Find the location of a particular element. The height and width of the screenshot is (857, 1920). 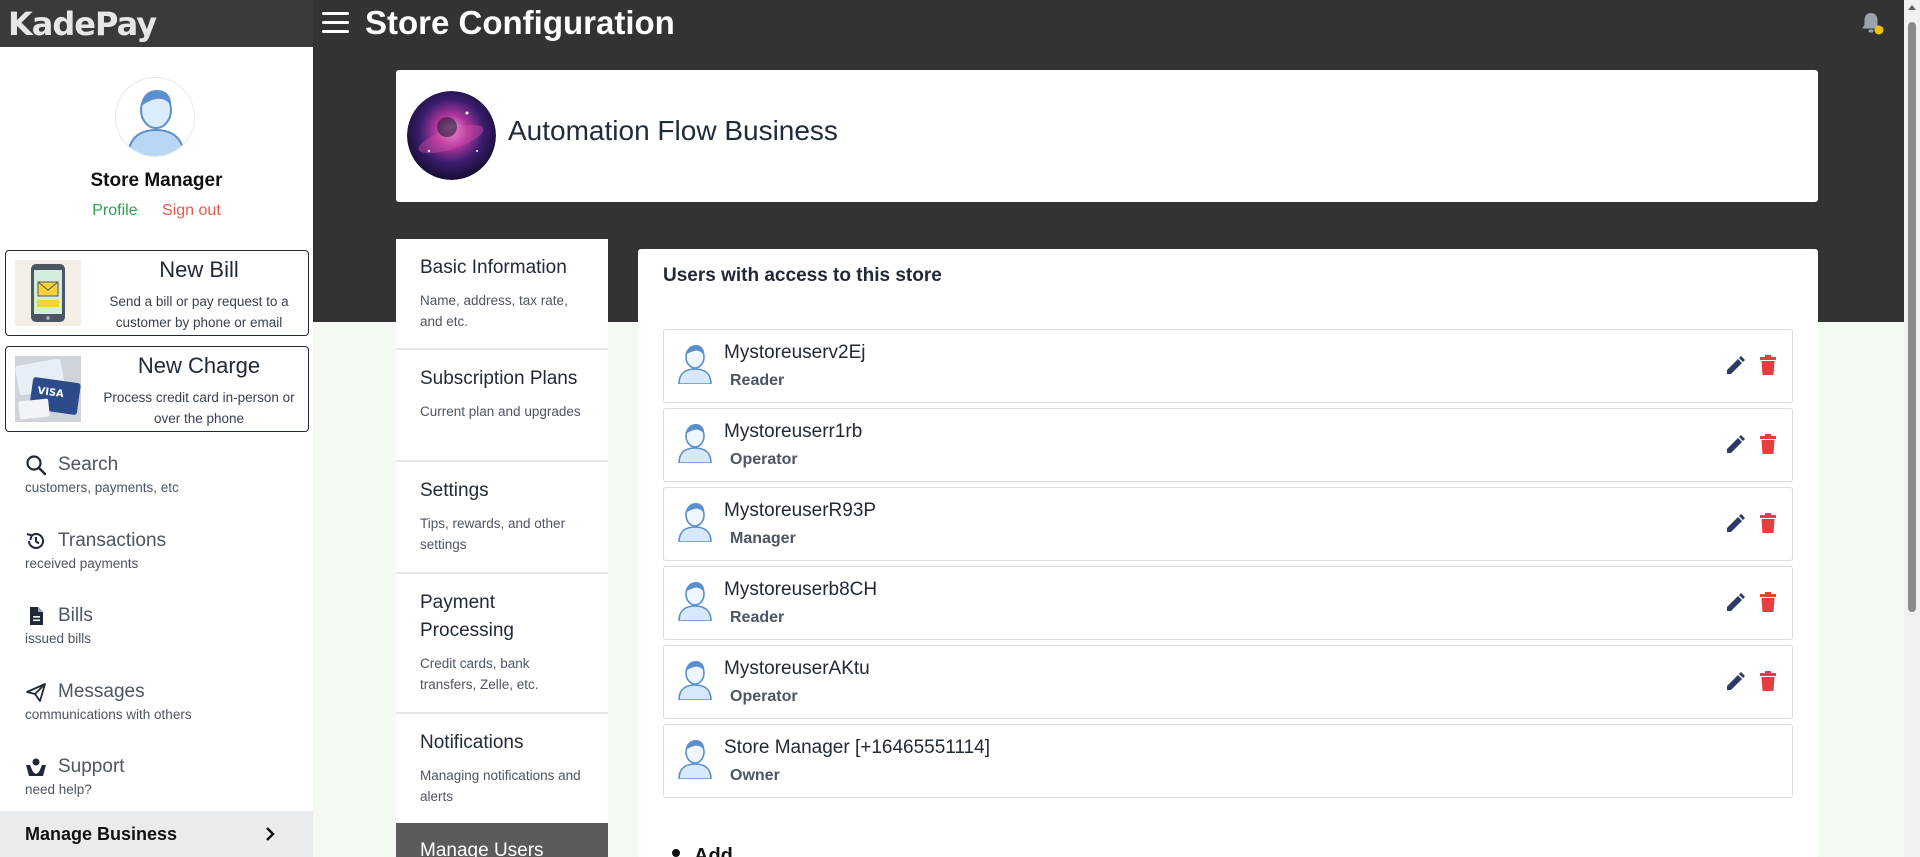

top-bar: KadePay Store Configuration is located at coordinates (960, 23).